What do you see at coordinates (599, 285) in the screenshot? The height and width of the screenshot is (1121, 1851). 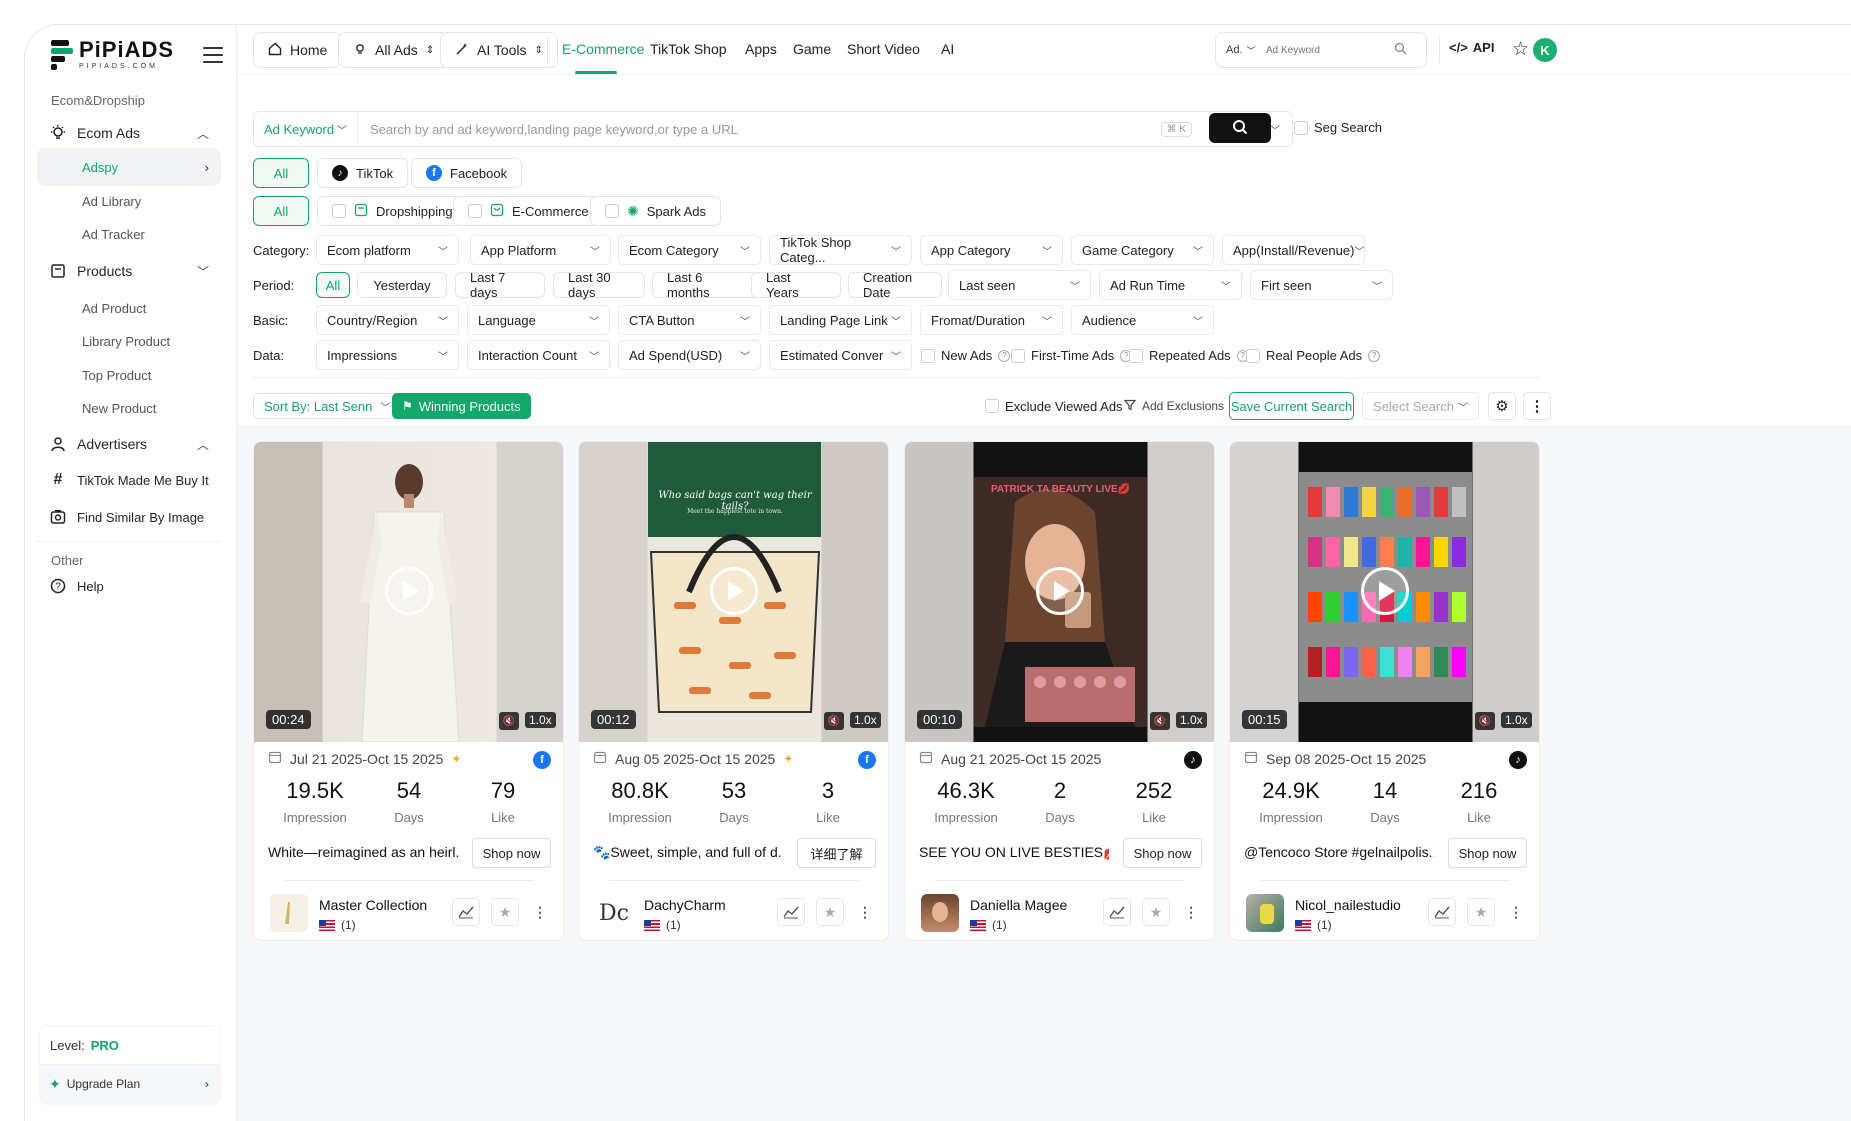 I see `period-last-30-days: Last 30 days` at bounding box center [599, 285].